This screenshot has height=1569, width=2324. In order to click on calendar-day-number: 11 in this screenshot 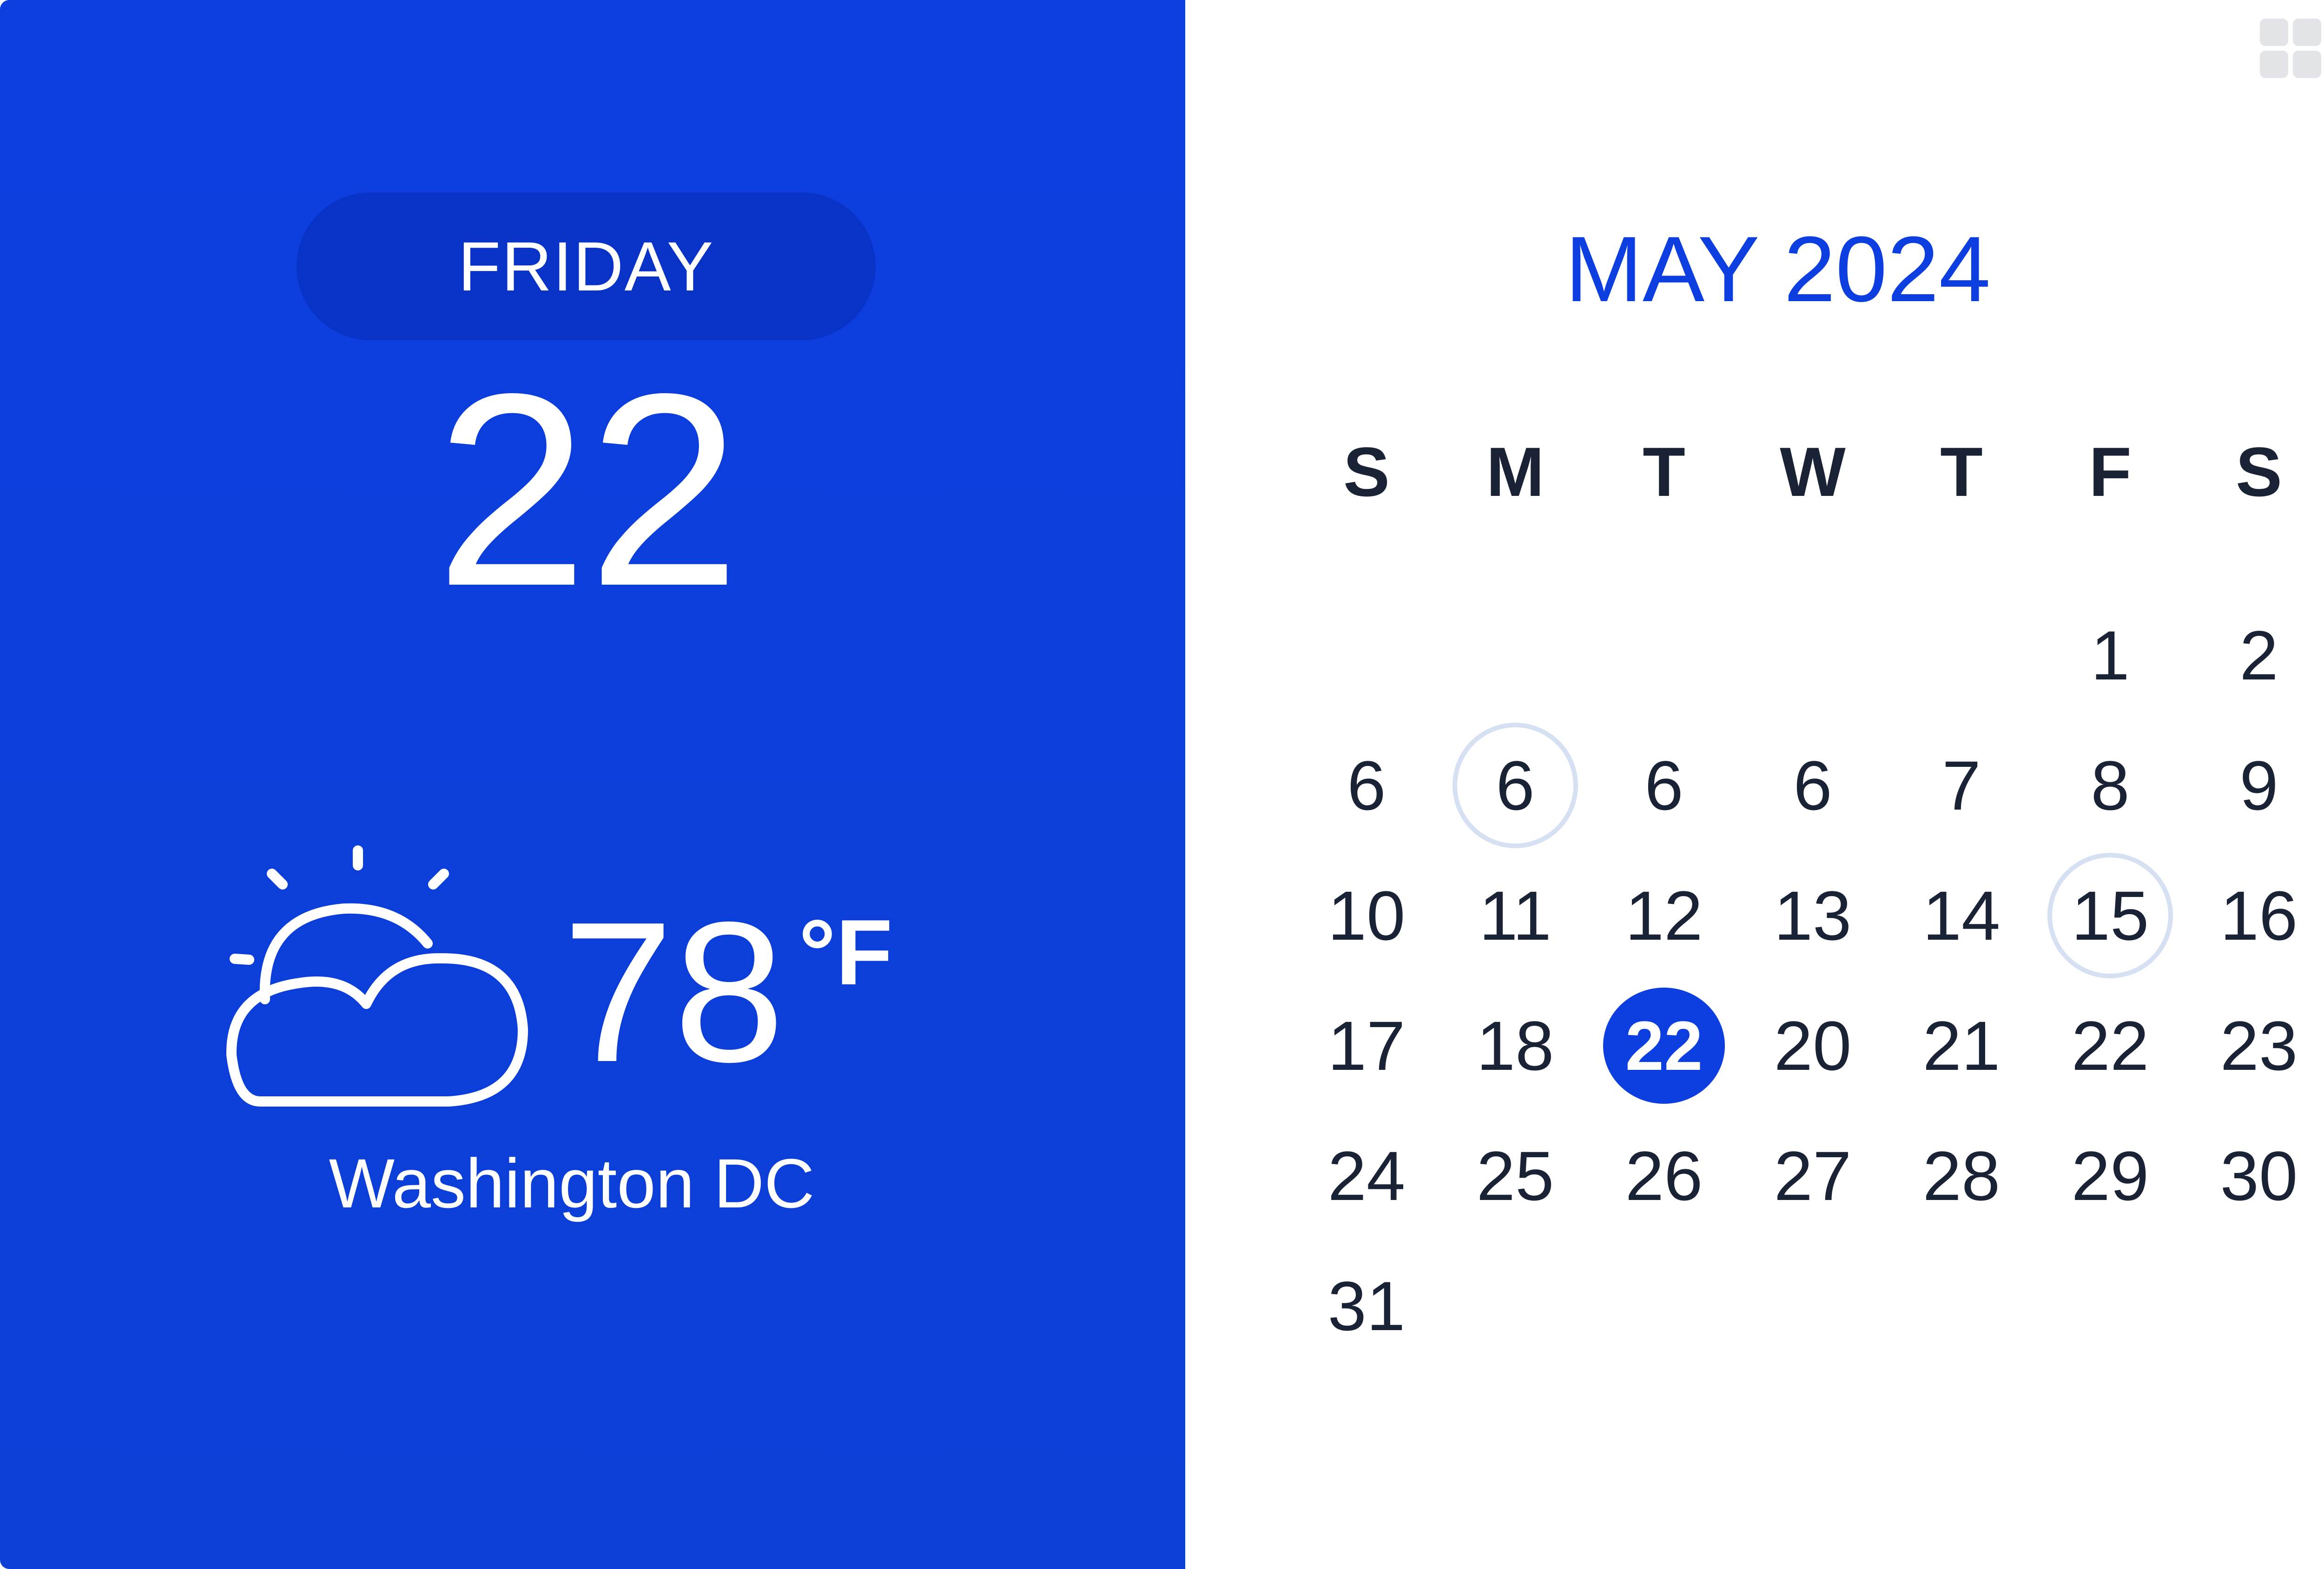, I will do `click(1515, 915)`.